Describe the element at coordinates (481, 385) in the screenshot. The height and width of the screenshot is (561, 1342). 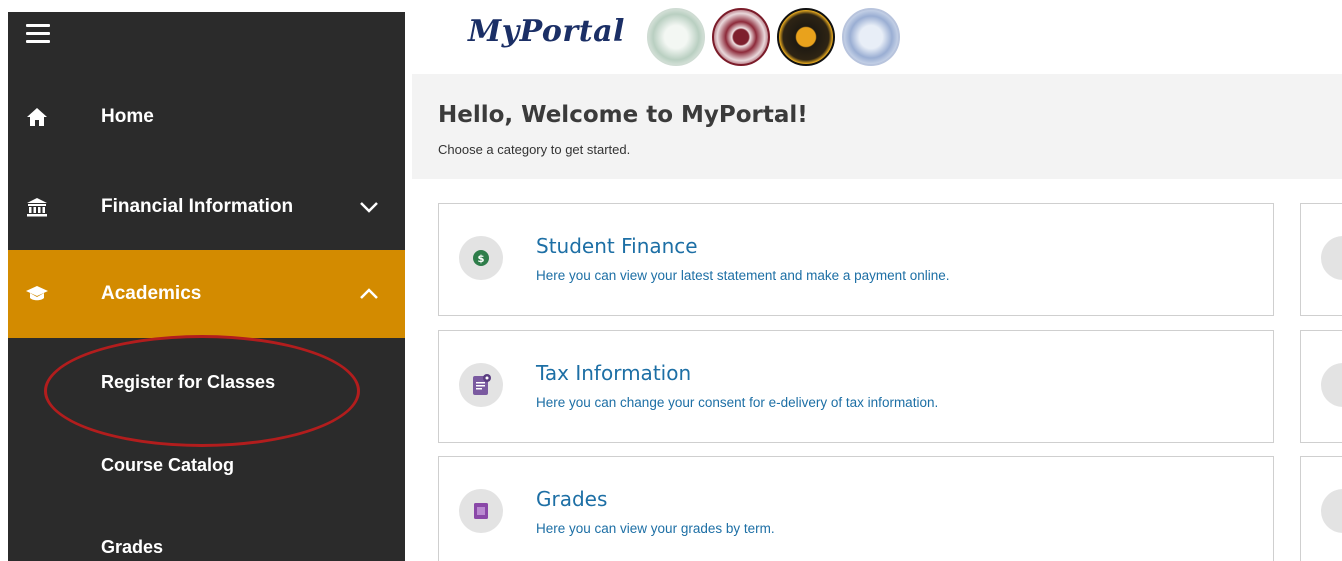
I see `document-icon` at that location.